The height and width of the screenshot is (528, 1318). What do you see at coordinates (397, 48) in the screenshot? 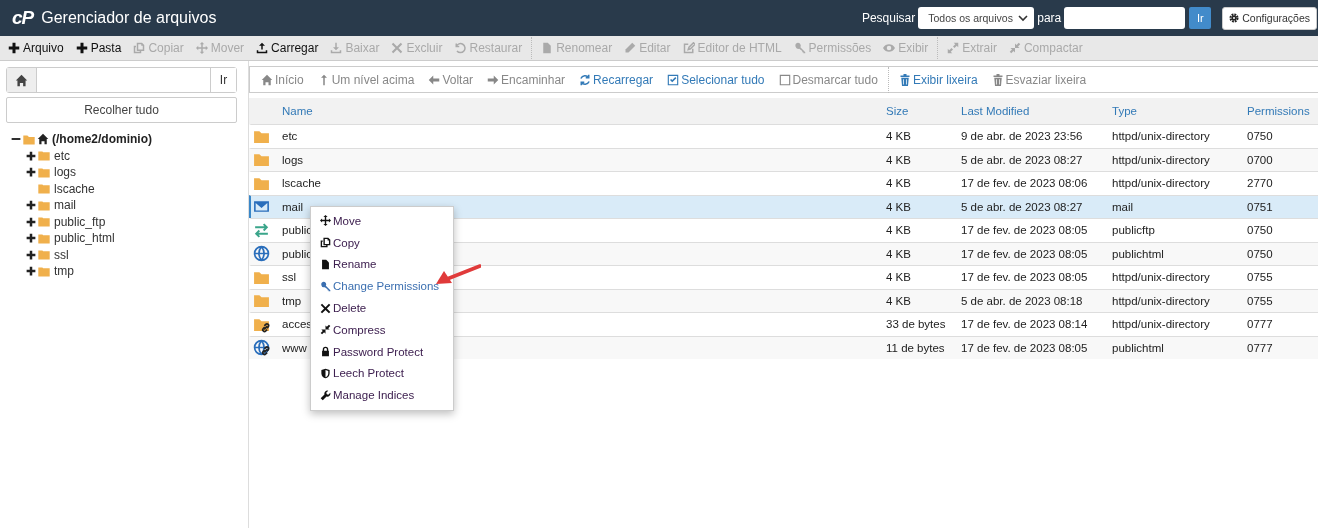
I see `close-icon` at bounding box center [397, 48].